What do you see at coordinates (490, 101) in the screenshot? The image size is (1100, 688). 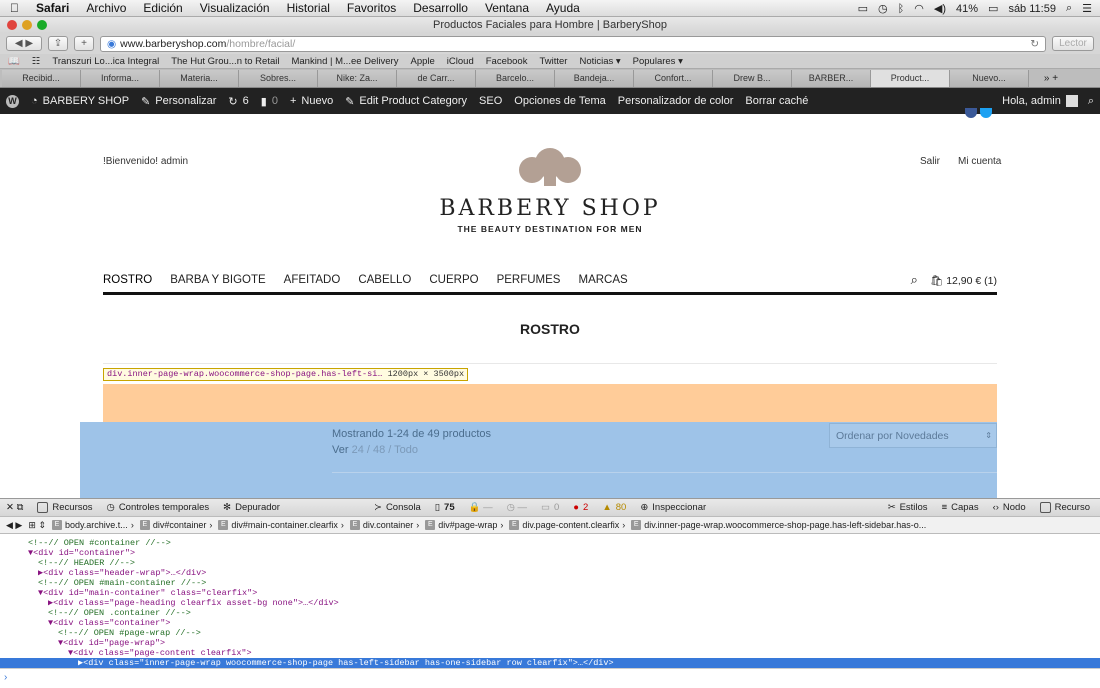 I see `admin-seo-link: SEO` at bounding box center [490, 101].